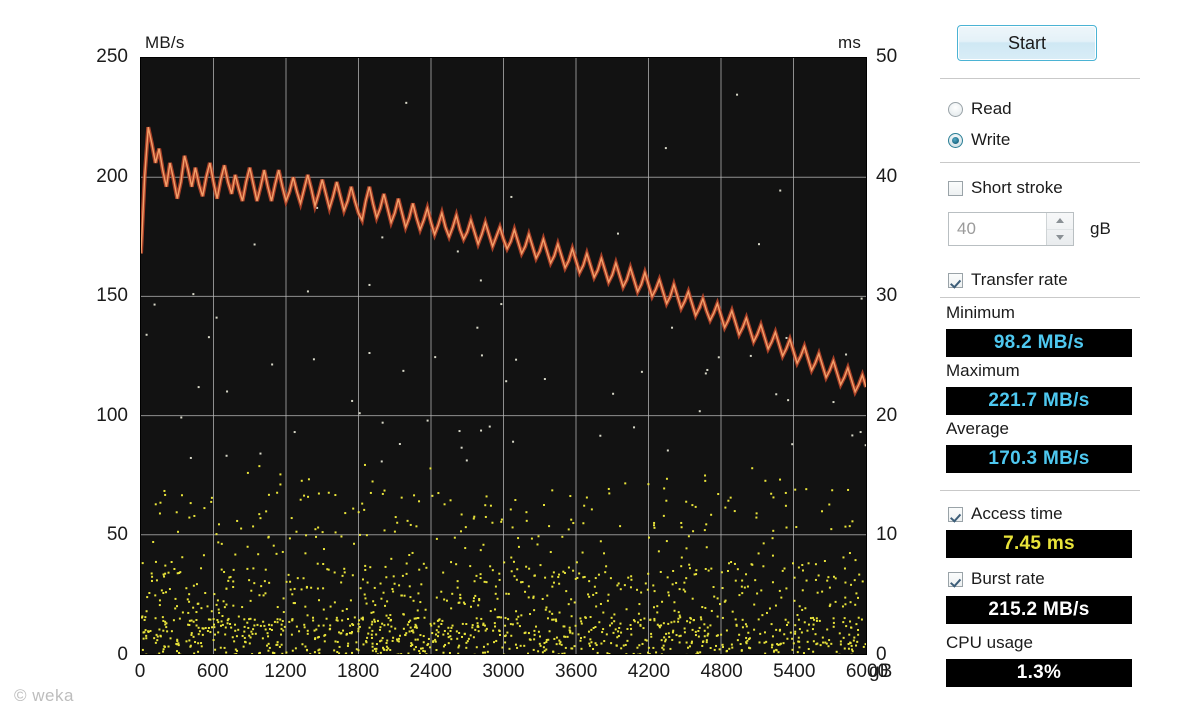 This screenshot has height=720, width=1200. What do you see at coordinates (955, 579) in the screenshot?
I see `burst-rate-checkbox-icon` at bounding box center [955, 579].